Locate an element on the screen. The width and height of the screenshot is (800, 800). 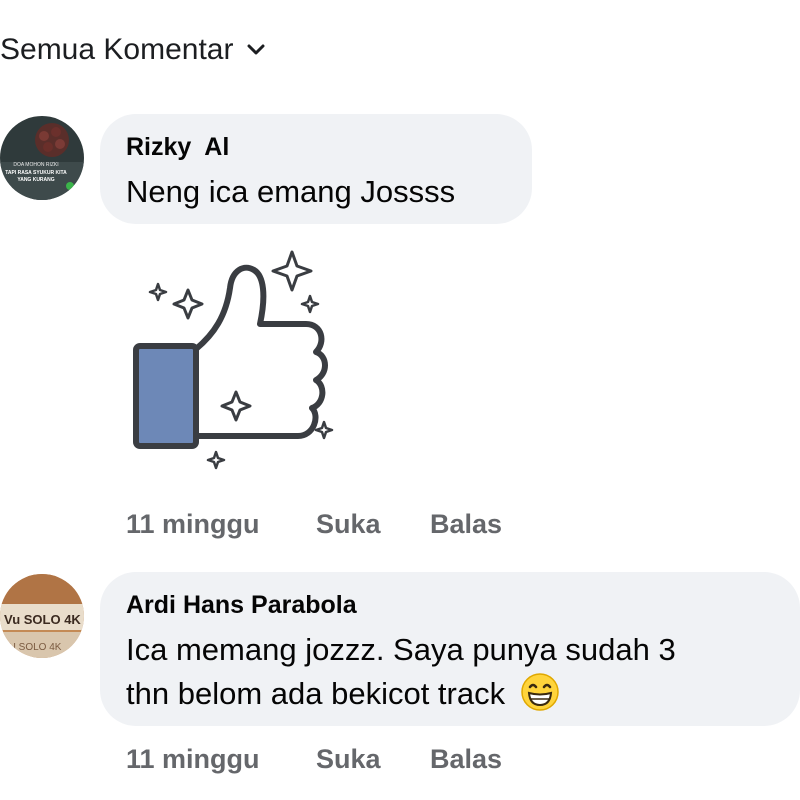
avatar-brand-2: VU SOLO 4K is located at coordinates (32, 647).